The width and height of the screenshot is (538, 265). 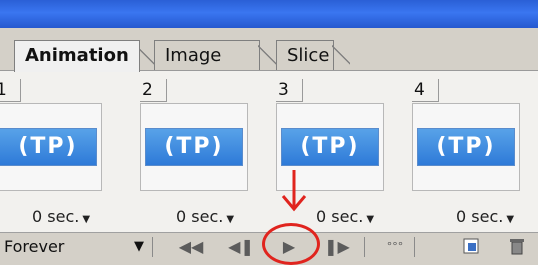 I want to click on frame-number: 4, so click(x=425, y=90).